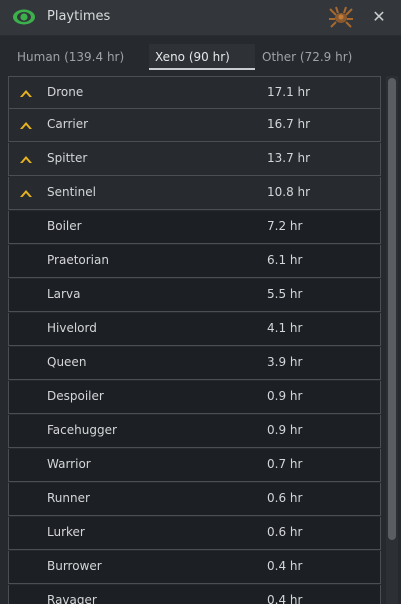 The image size is (401, 604). Describe the element at coordinates (285, 260) in the screenshot. I see `row-time: 6.1 hr` at that location.